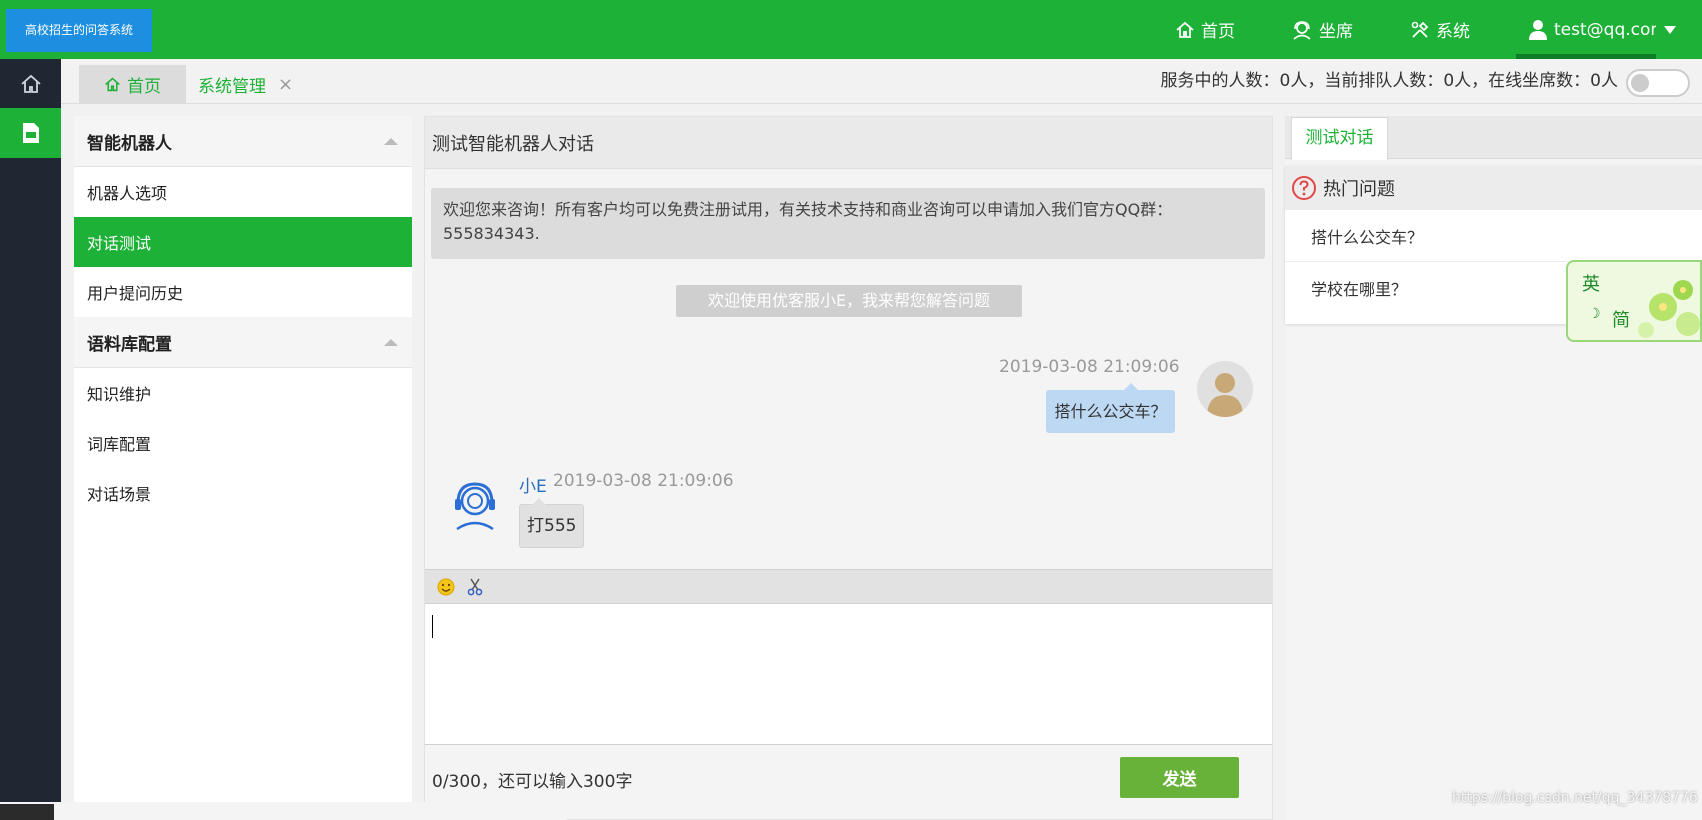  What do you see at coordinates (243, 292) in the screenshot?
I see `menu-item-question-history: 用户提问历史` at bounding box center [243, 292].